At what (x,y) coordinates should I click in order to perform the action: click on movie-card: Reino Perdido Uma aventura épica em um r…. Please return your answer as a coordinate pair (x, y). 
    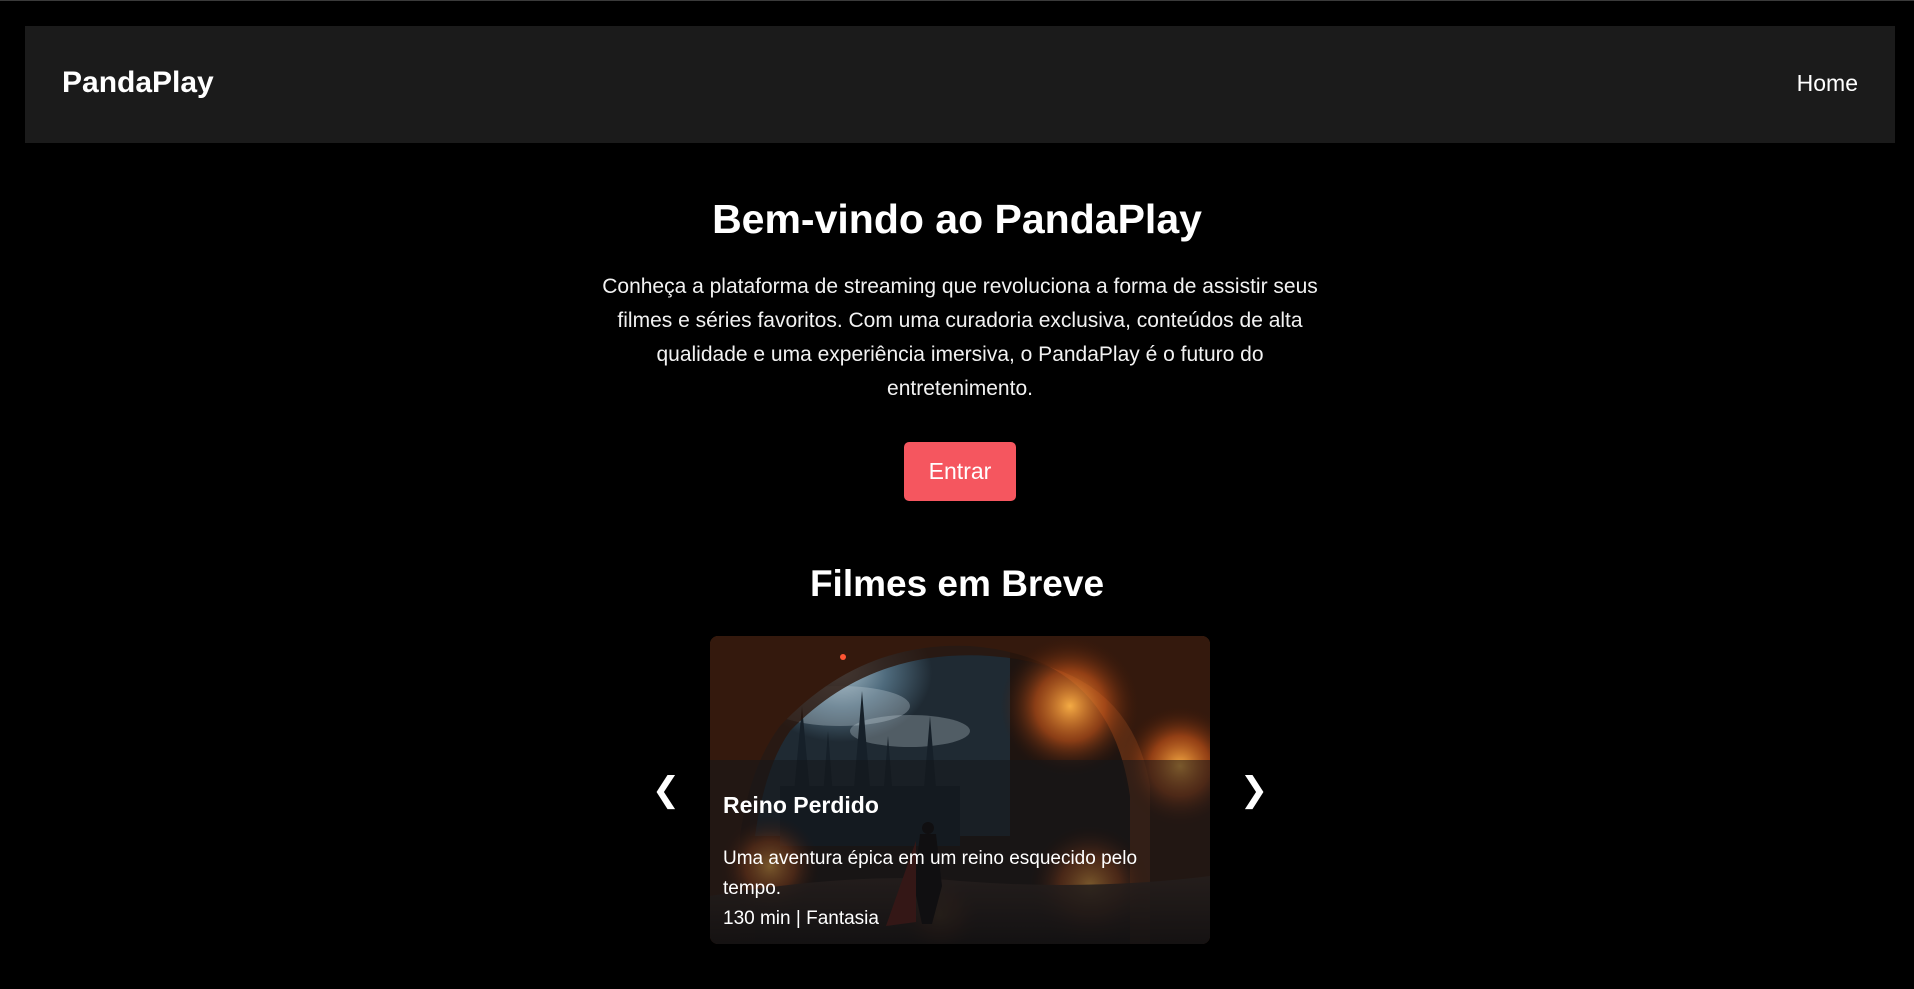
    Looking at the image, I should click on (960, 790).